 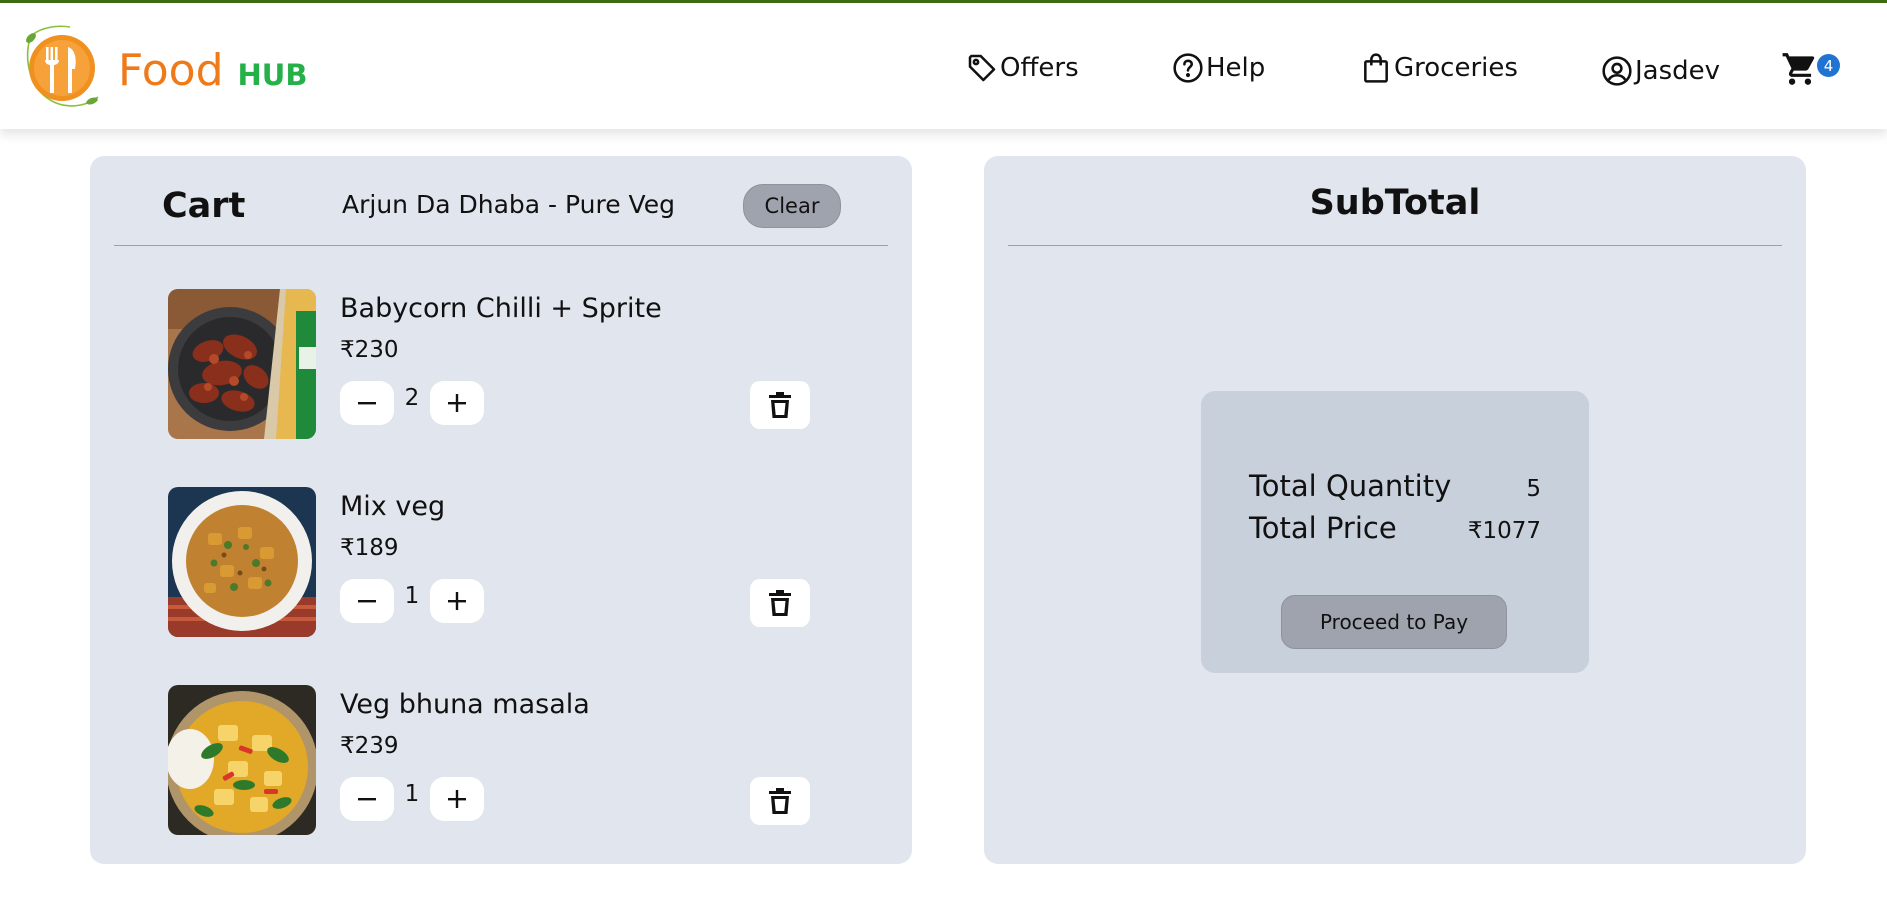 I want to click on logo-icon, so click(x=63, y=65).